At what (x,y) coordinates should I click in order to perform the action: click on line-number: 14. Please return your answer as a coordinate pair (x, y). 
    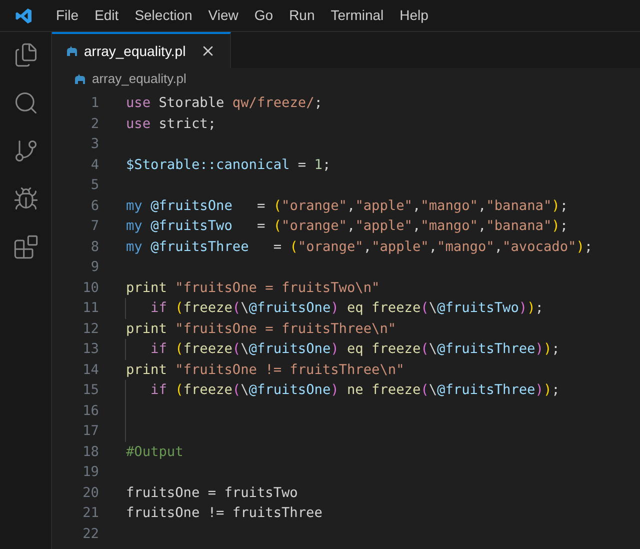
    Looking at the image, I should click on (90, 370).